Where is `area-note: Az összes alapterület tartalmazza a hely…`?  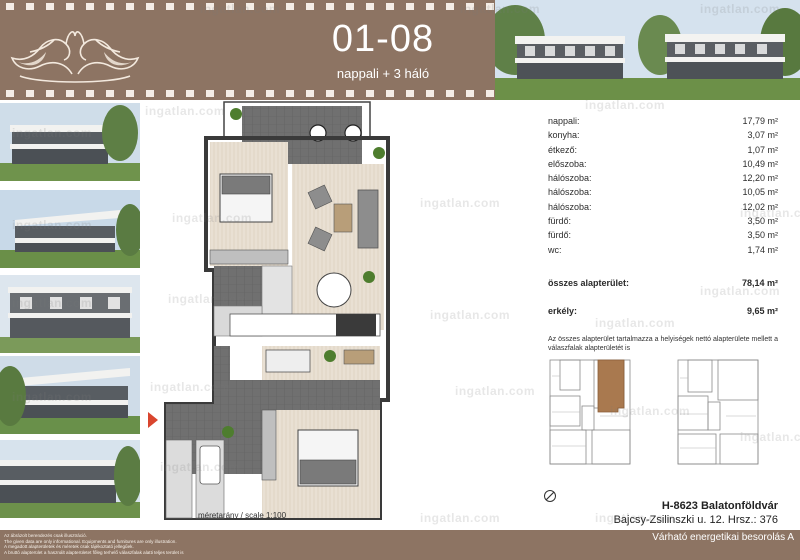
area-note: Az összes alapterület tartalmazza a hely… is located at coordinates (663, 344).